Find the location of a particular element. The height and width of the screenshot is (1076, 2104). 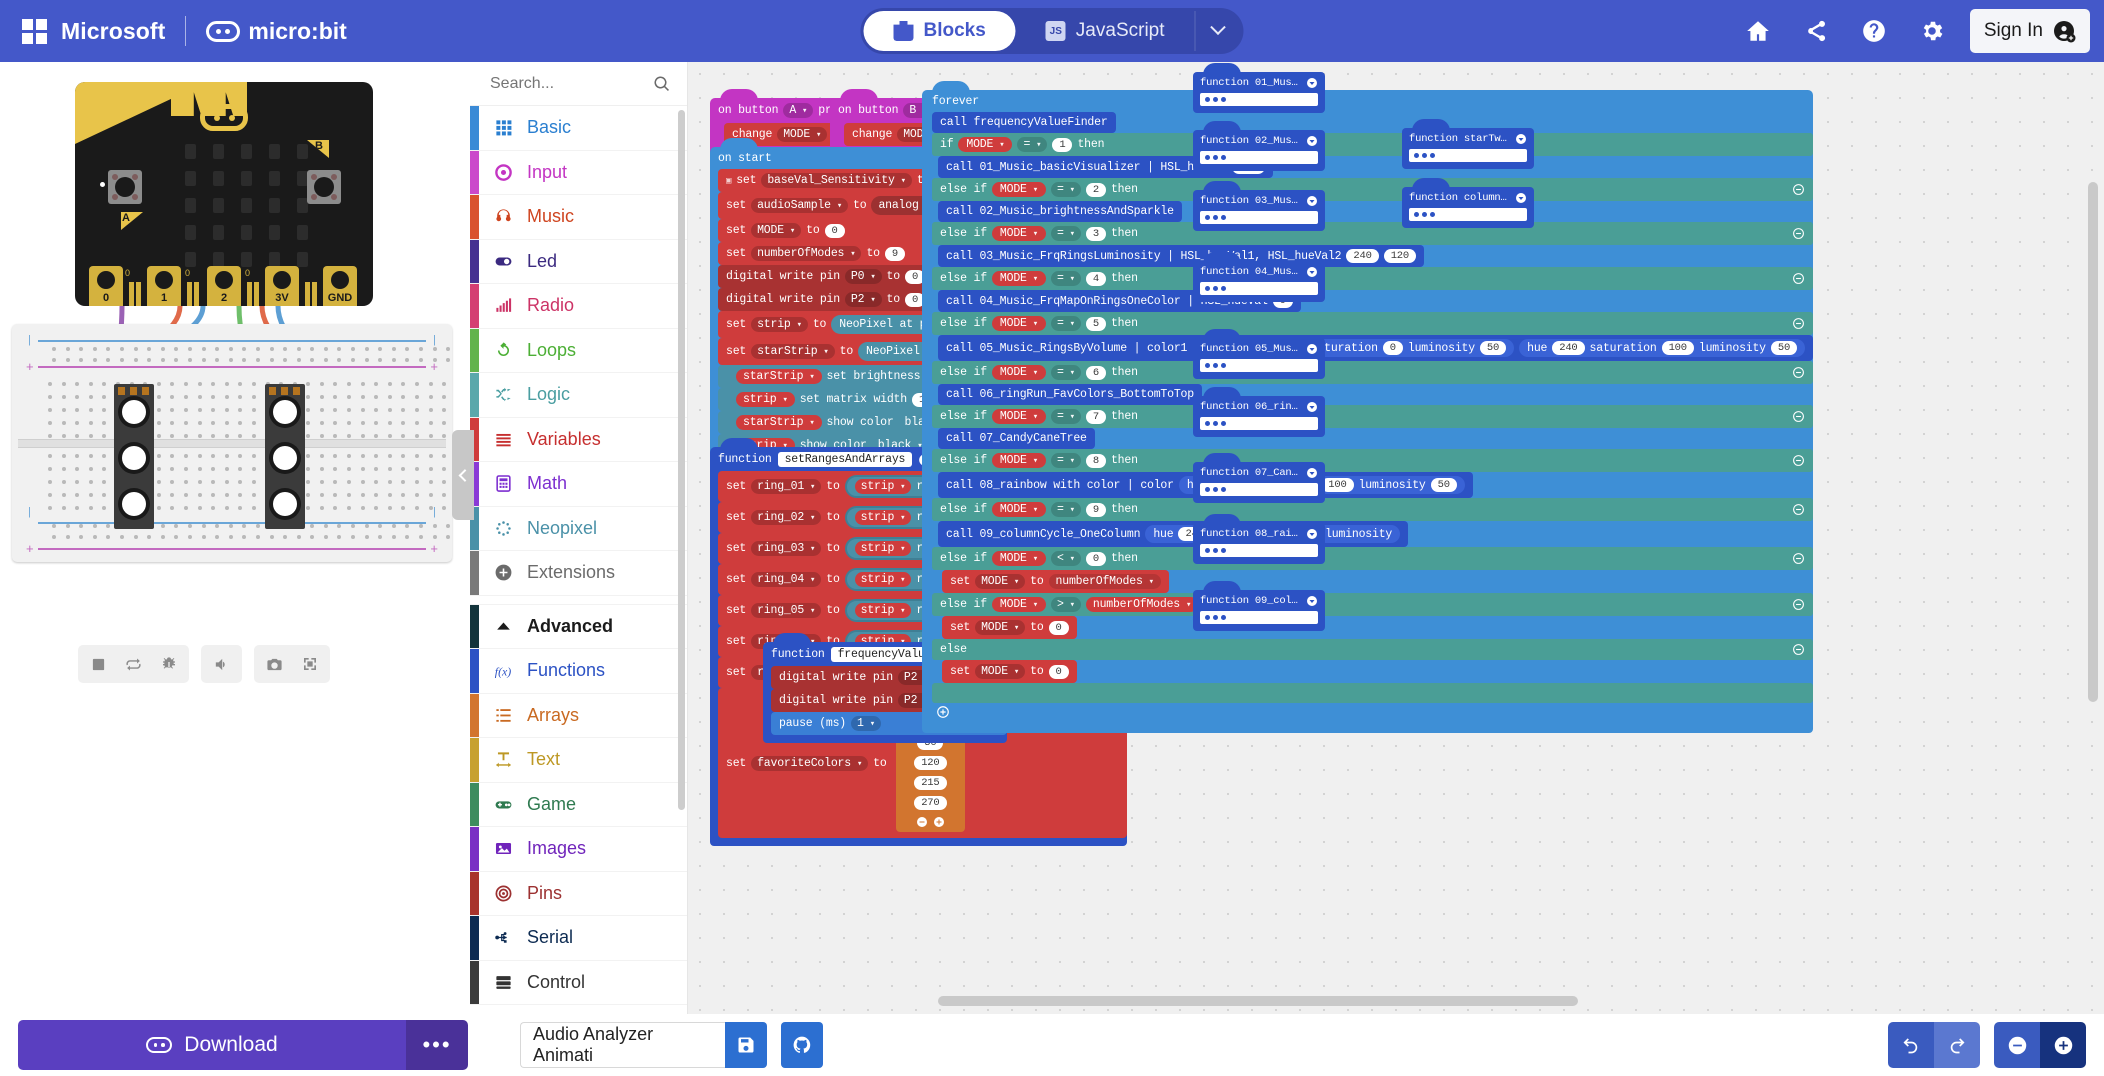

stop-button is located at coordinates (98, 664).